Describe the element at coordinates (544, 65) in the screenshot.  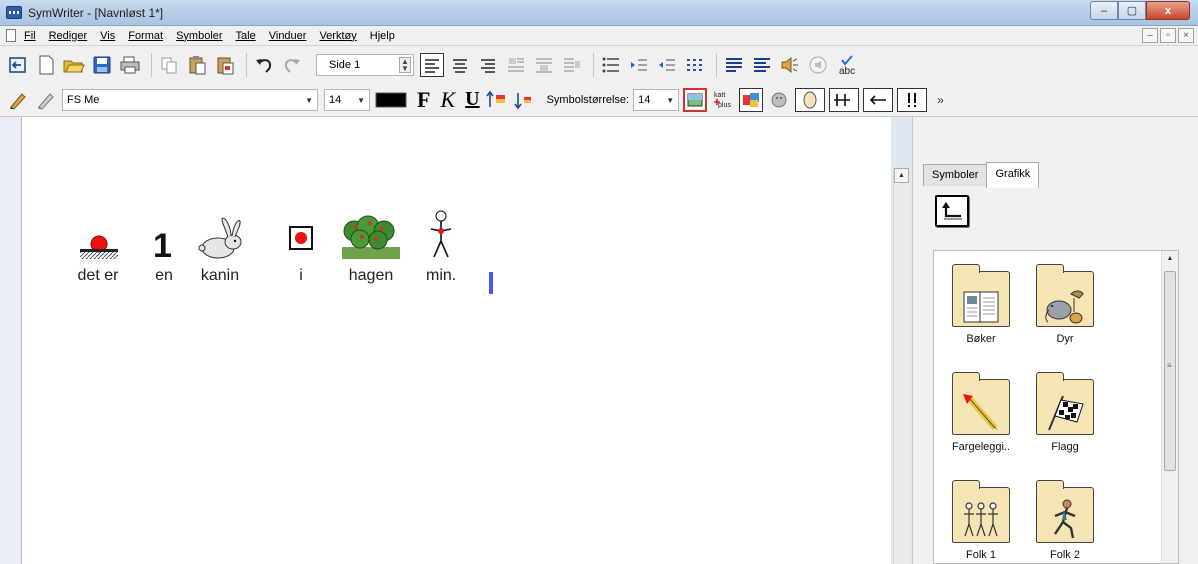
I see `symbol-below-icon` at that location.